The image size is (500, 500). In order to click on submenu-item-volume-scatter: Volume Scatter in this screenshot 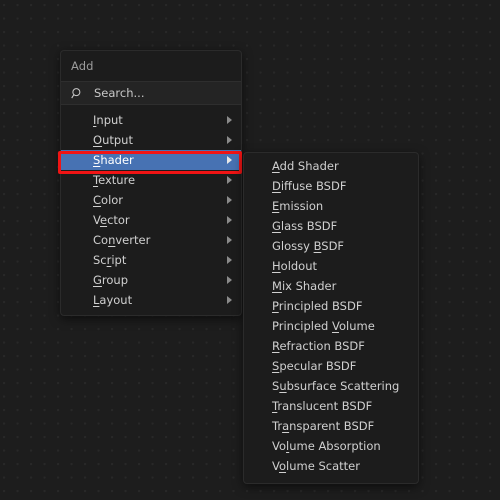, I will do `click(331, 466)`.